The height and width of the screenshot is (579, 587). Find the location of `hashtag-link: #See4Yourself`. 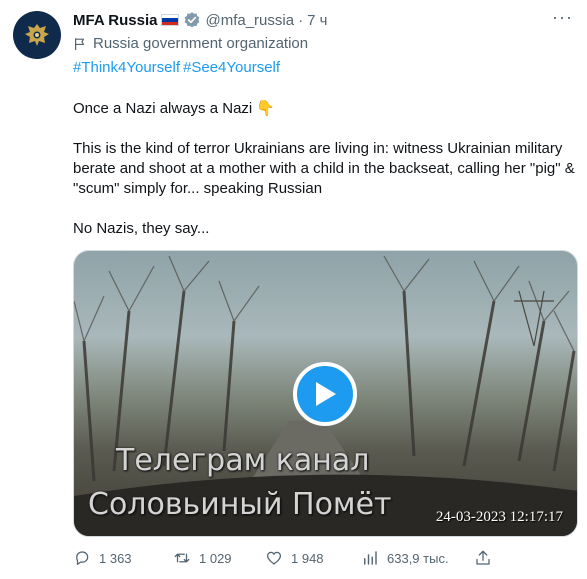

hashtag-link: #See4Yourself is located at coordinates (231, 67).